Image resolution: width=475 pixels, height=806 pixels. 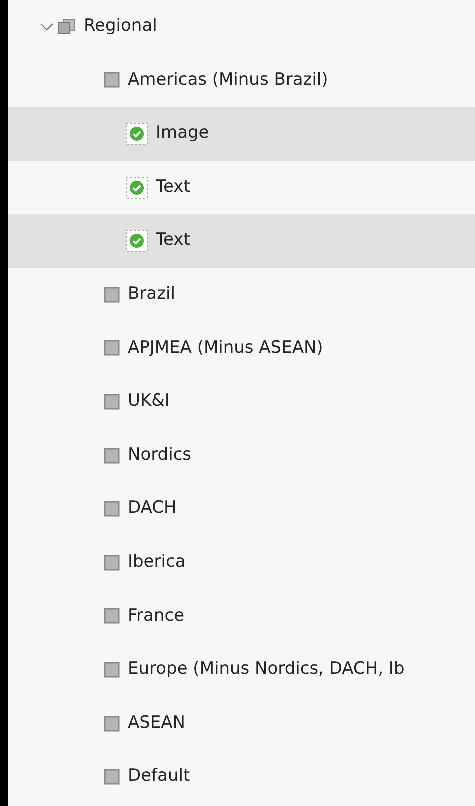 What do you see at coordinates (266, 670) in the screenshot?
I see `tree-item-label: Europe (Minus Nordics, DACH, Ib` at bounding box center [266, 670].